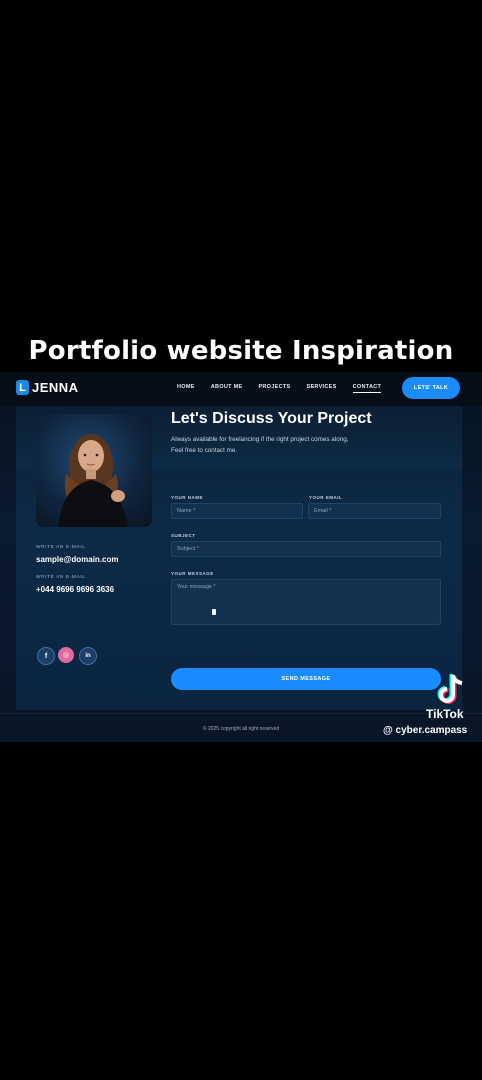  Describe the element at coordinates (61, 547) in the screenshot. I see `email-label: WRITE AN E-MAIL` at that location.